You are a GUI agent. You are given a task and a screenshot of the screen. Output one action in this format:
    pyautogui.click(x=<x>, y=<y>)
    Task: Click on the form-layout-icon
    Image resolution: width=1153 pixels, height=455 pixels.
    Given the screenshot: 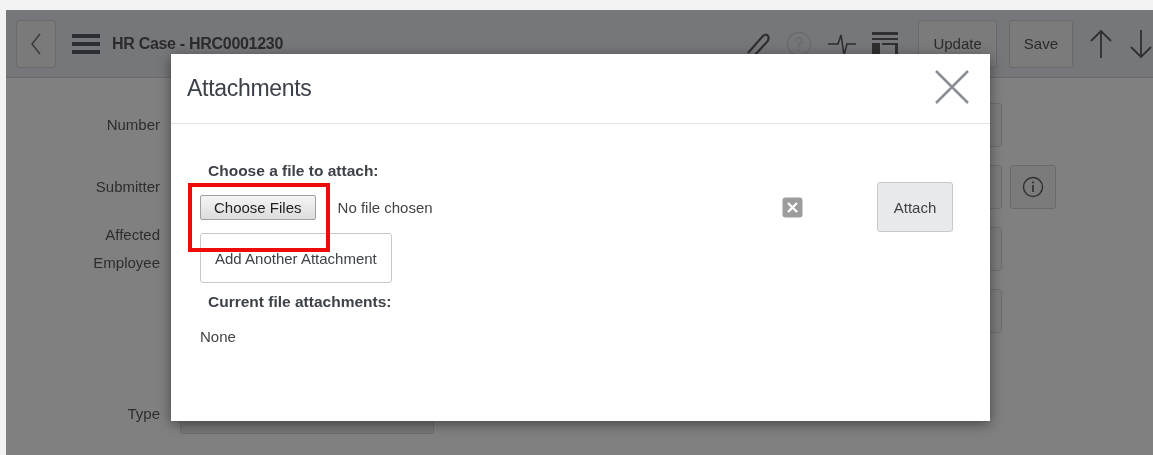 What is the action you would take?
    pyautogui.click(x=885, y=43)
    